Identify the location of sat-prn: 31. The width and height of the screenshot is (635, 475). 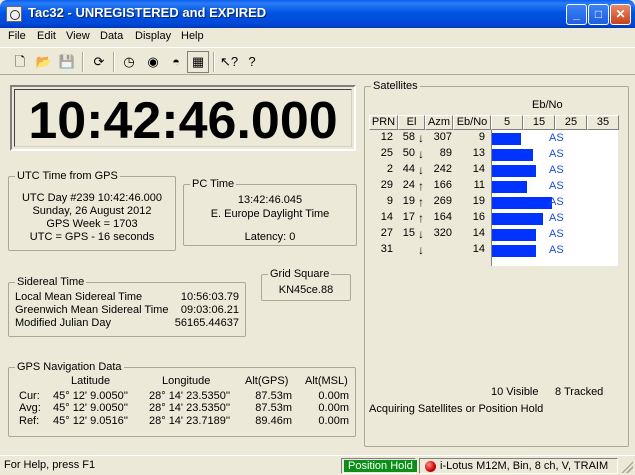
(386, 249).